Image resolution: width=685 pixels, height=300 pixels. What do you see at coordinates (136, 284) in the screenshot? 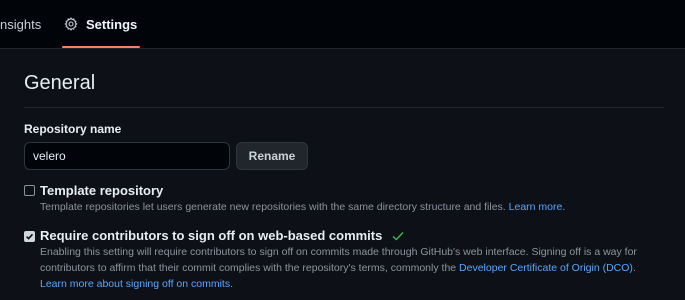
I see `signoff-learn-more-link: Learn more about signing off on commits.` at bounding box center [136, 284].